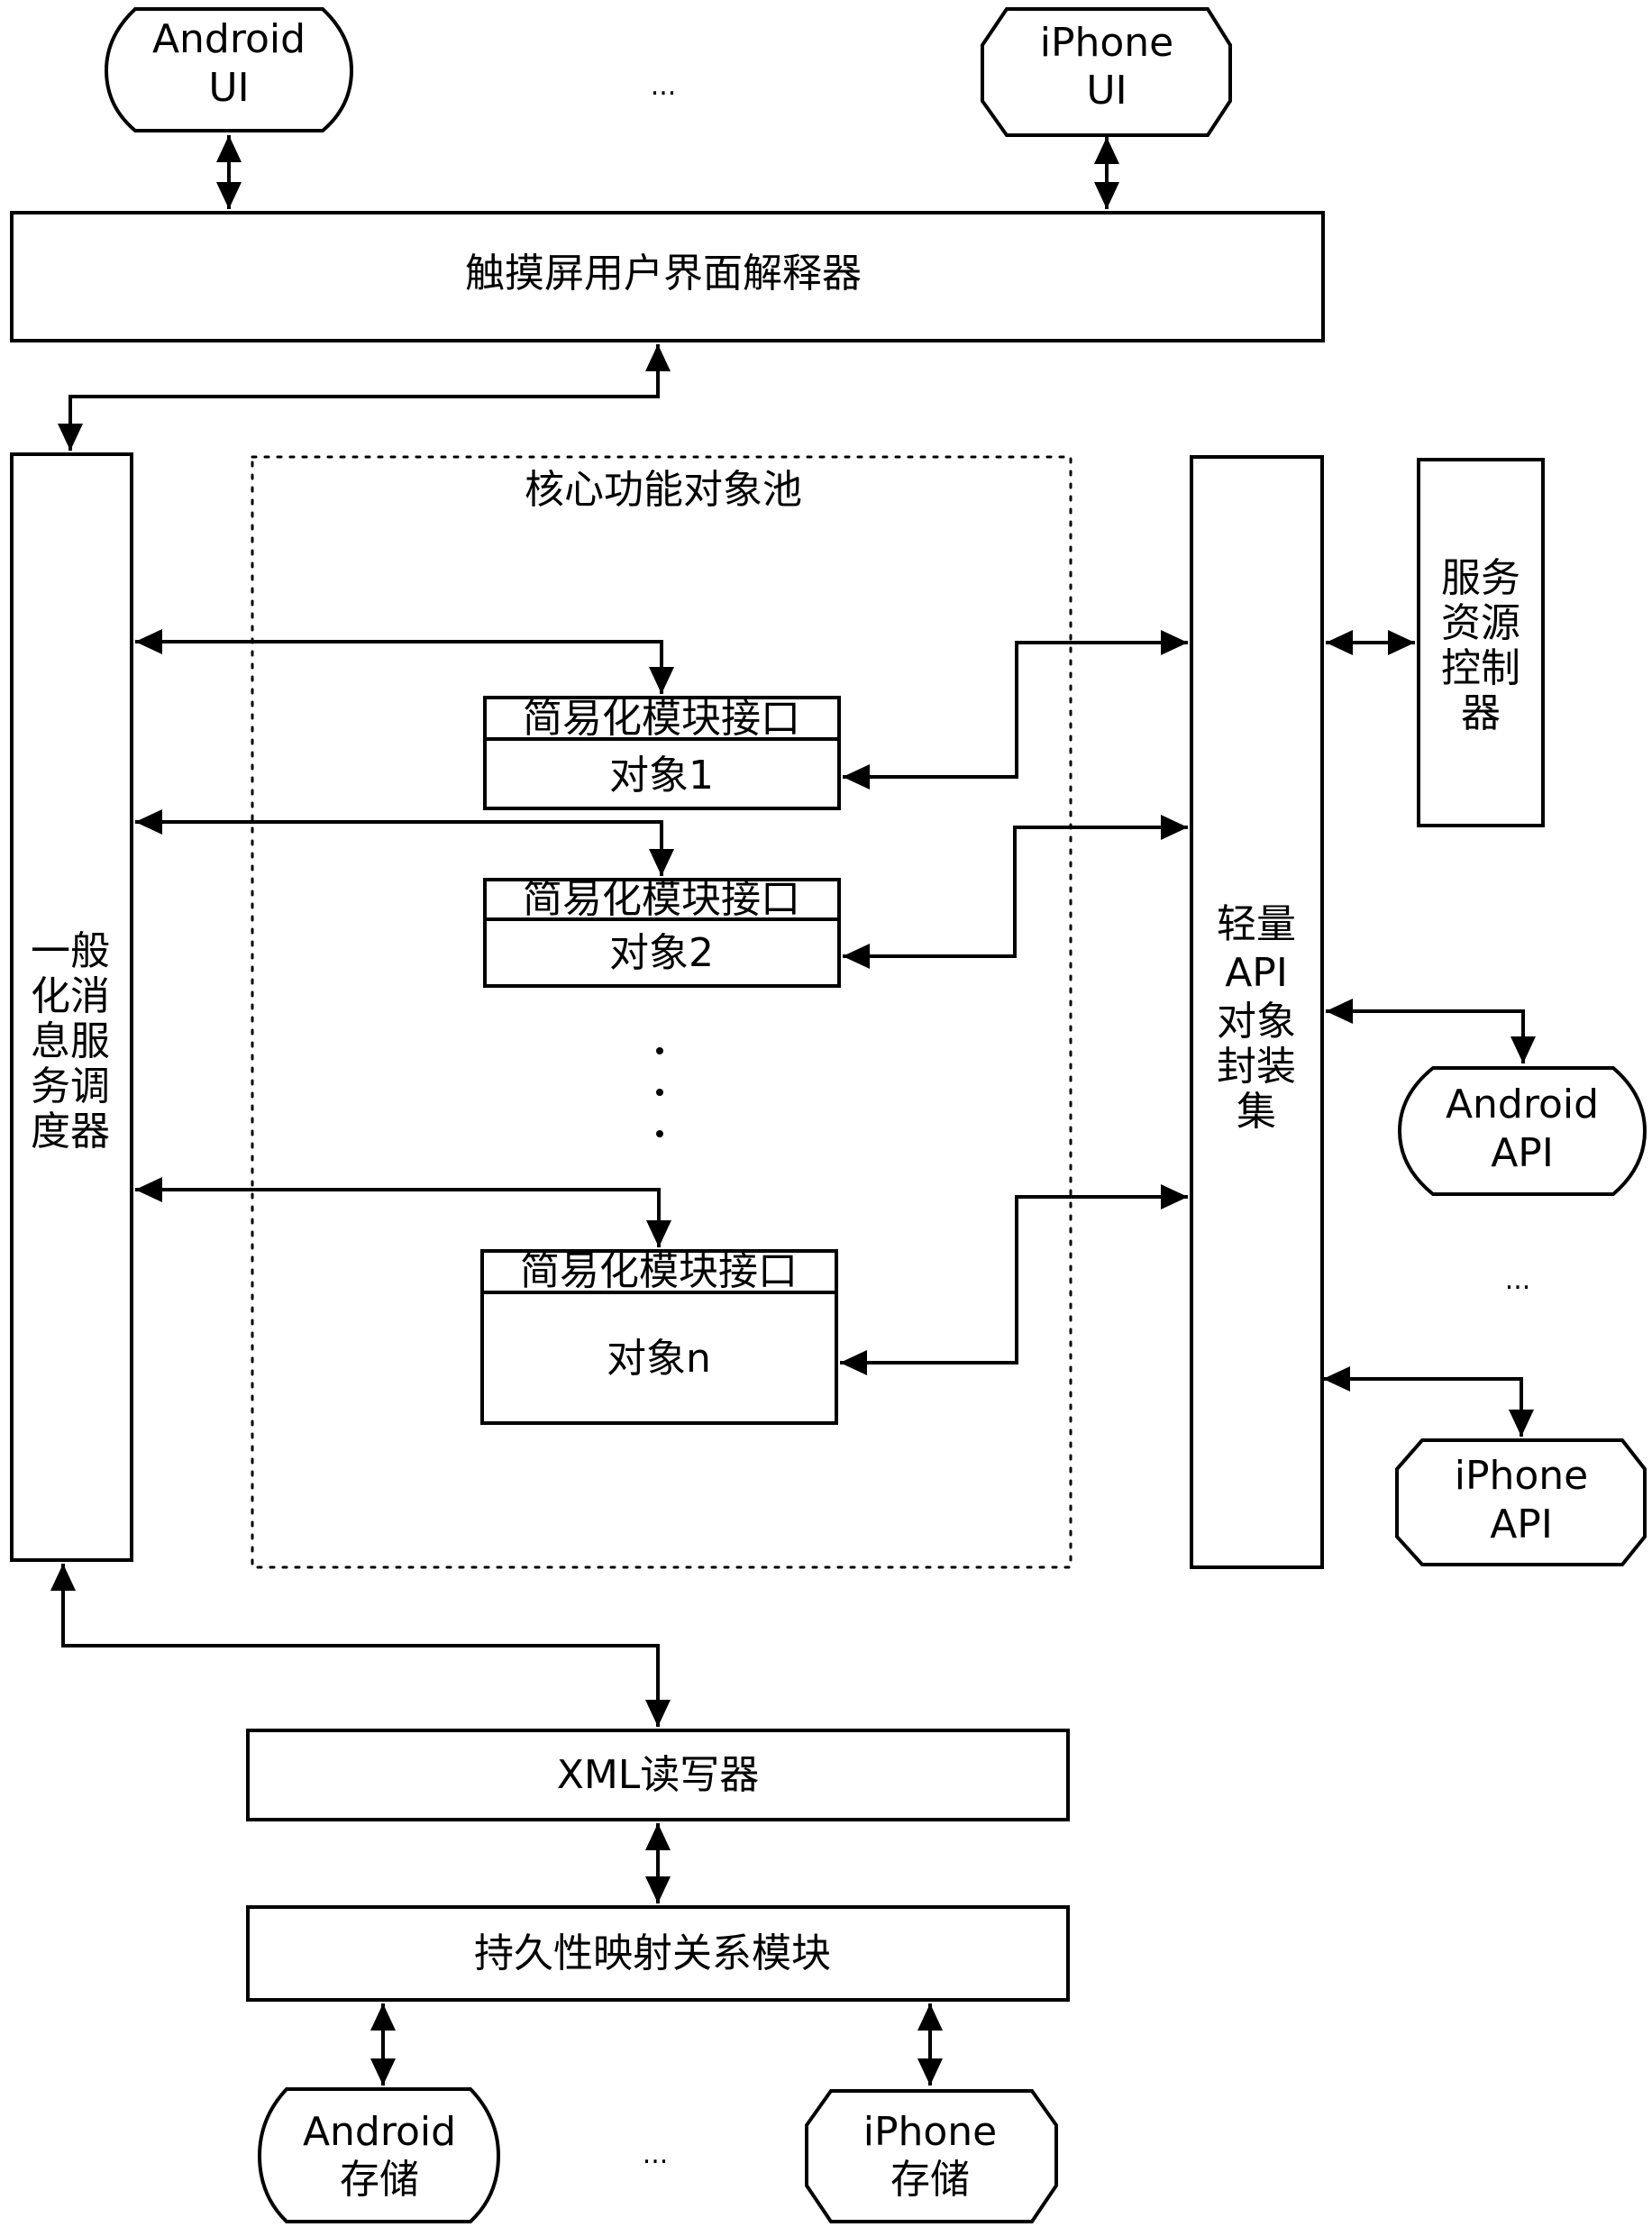 Image resolution: width=1652 pixels, height=2227 pixels. I want to click on xml-reader-writer-label: XML读写器, so click(658, 1775).